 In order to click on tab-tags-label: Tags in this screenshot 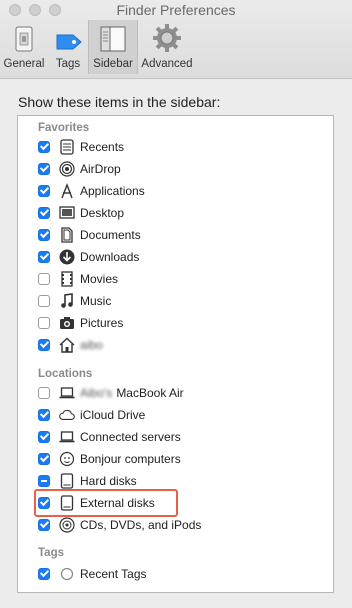, I will do `click(68, 64)`.